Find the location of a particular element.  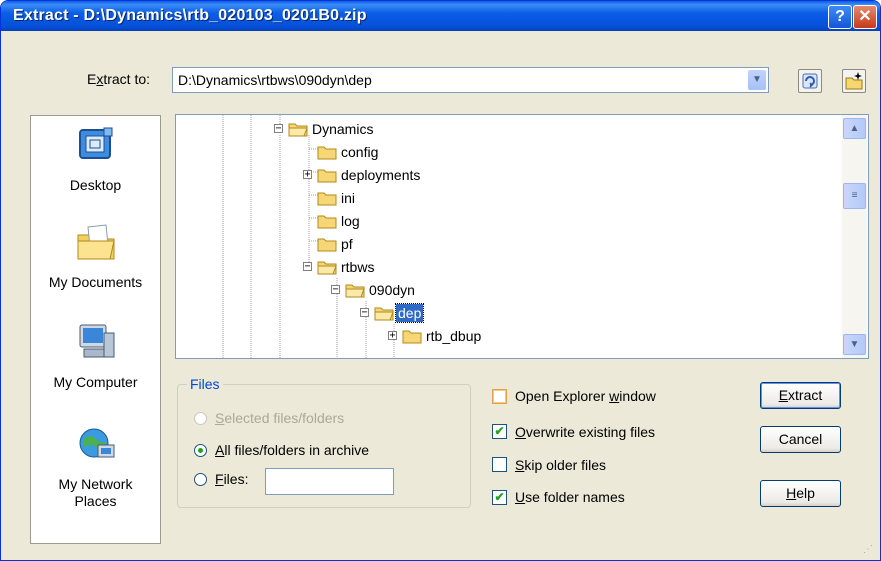

files-radio is located at coordinates (200, 479).